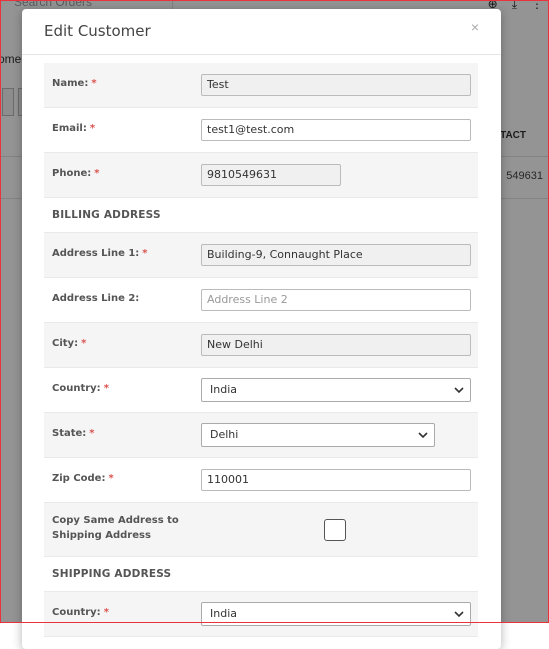  Describe the element at coordinates (223, 389) in the screenshot. I see `country-select-value: India` at that location.